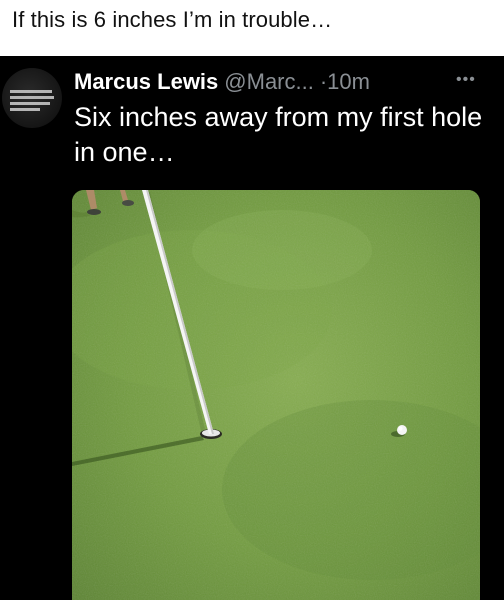 This screenshot has height=600, width=504. I want to click on more-horizontal-icon: •••, so click(466, 80).